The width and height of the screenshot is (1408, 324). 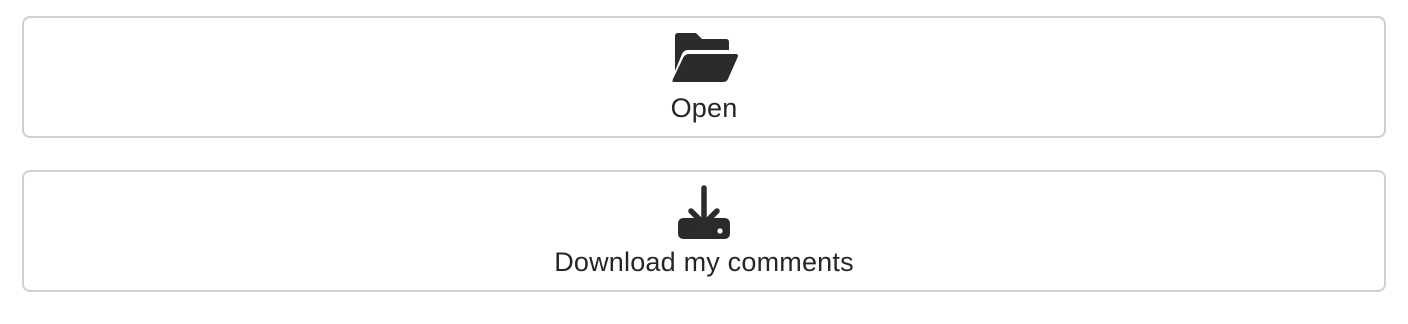 I want to click on open-label: Open, so click(x=704, y=108).